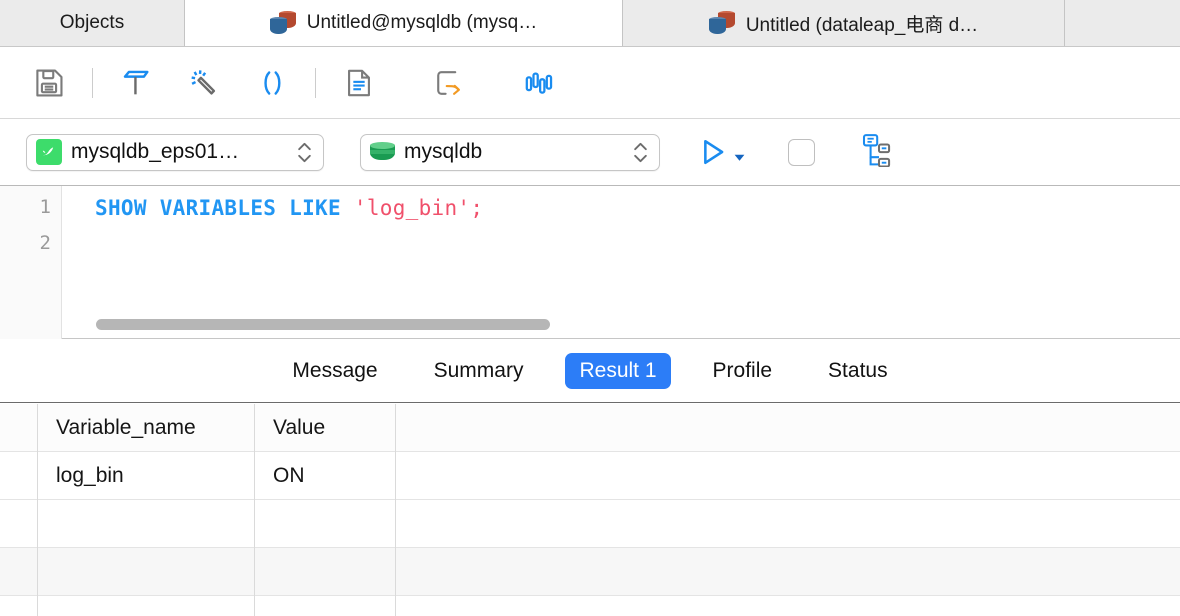 This screenshot has height=616, width=1180. I want to click on beautify-button, so click(136, 83).